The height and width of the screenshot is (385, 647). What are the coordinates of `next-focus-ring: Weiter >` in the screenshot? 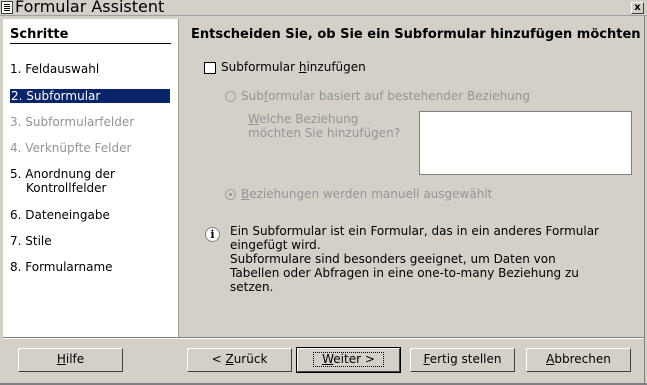 It's located at (348, 359).